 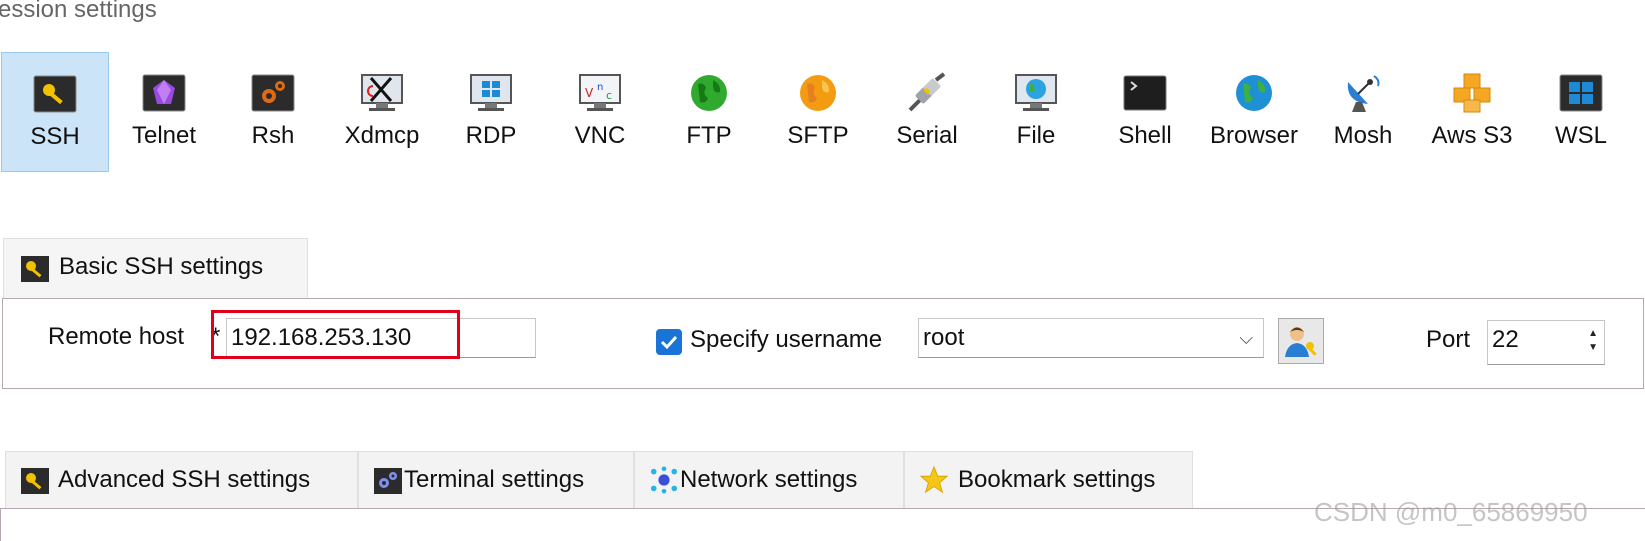 I want to click on session-type-label: Serial, so click(x=927, y=135).